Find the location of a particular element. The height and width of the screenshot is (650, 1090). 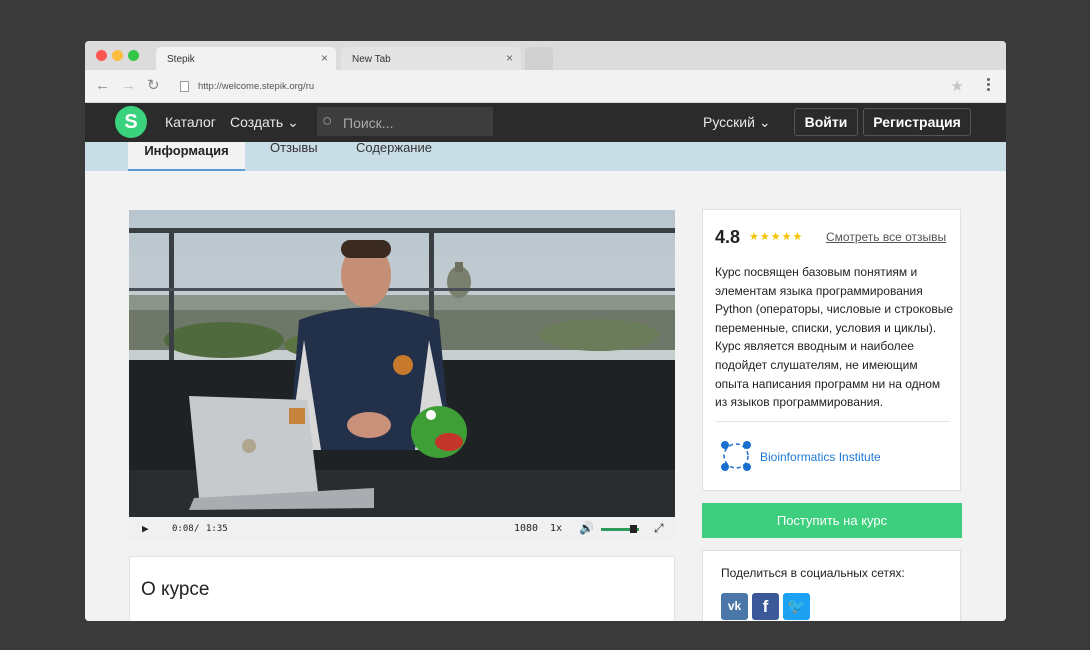

tab-reviews: Отзывы is located at coordinates (294, 148).